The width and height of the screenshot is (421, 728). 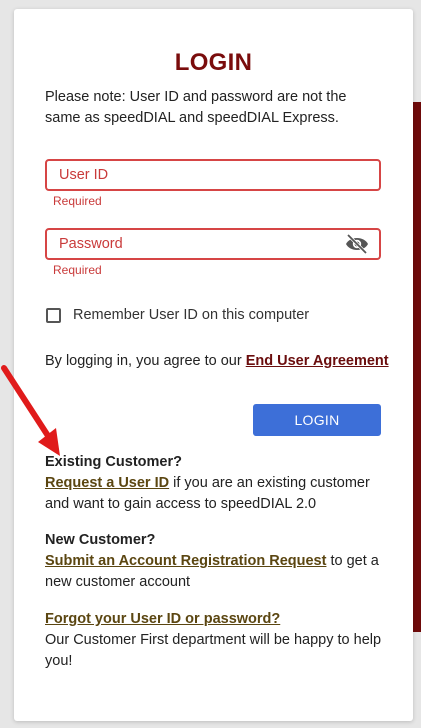 I want to click on user-id-input, so click(x=213, y=175).